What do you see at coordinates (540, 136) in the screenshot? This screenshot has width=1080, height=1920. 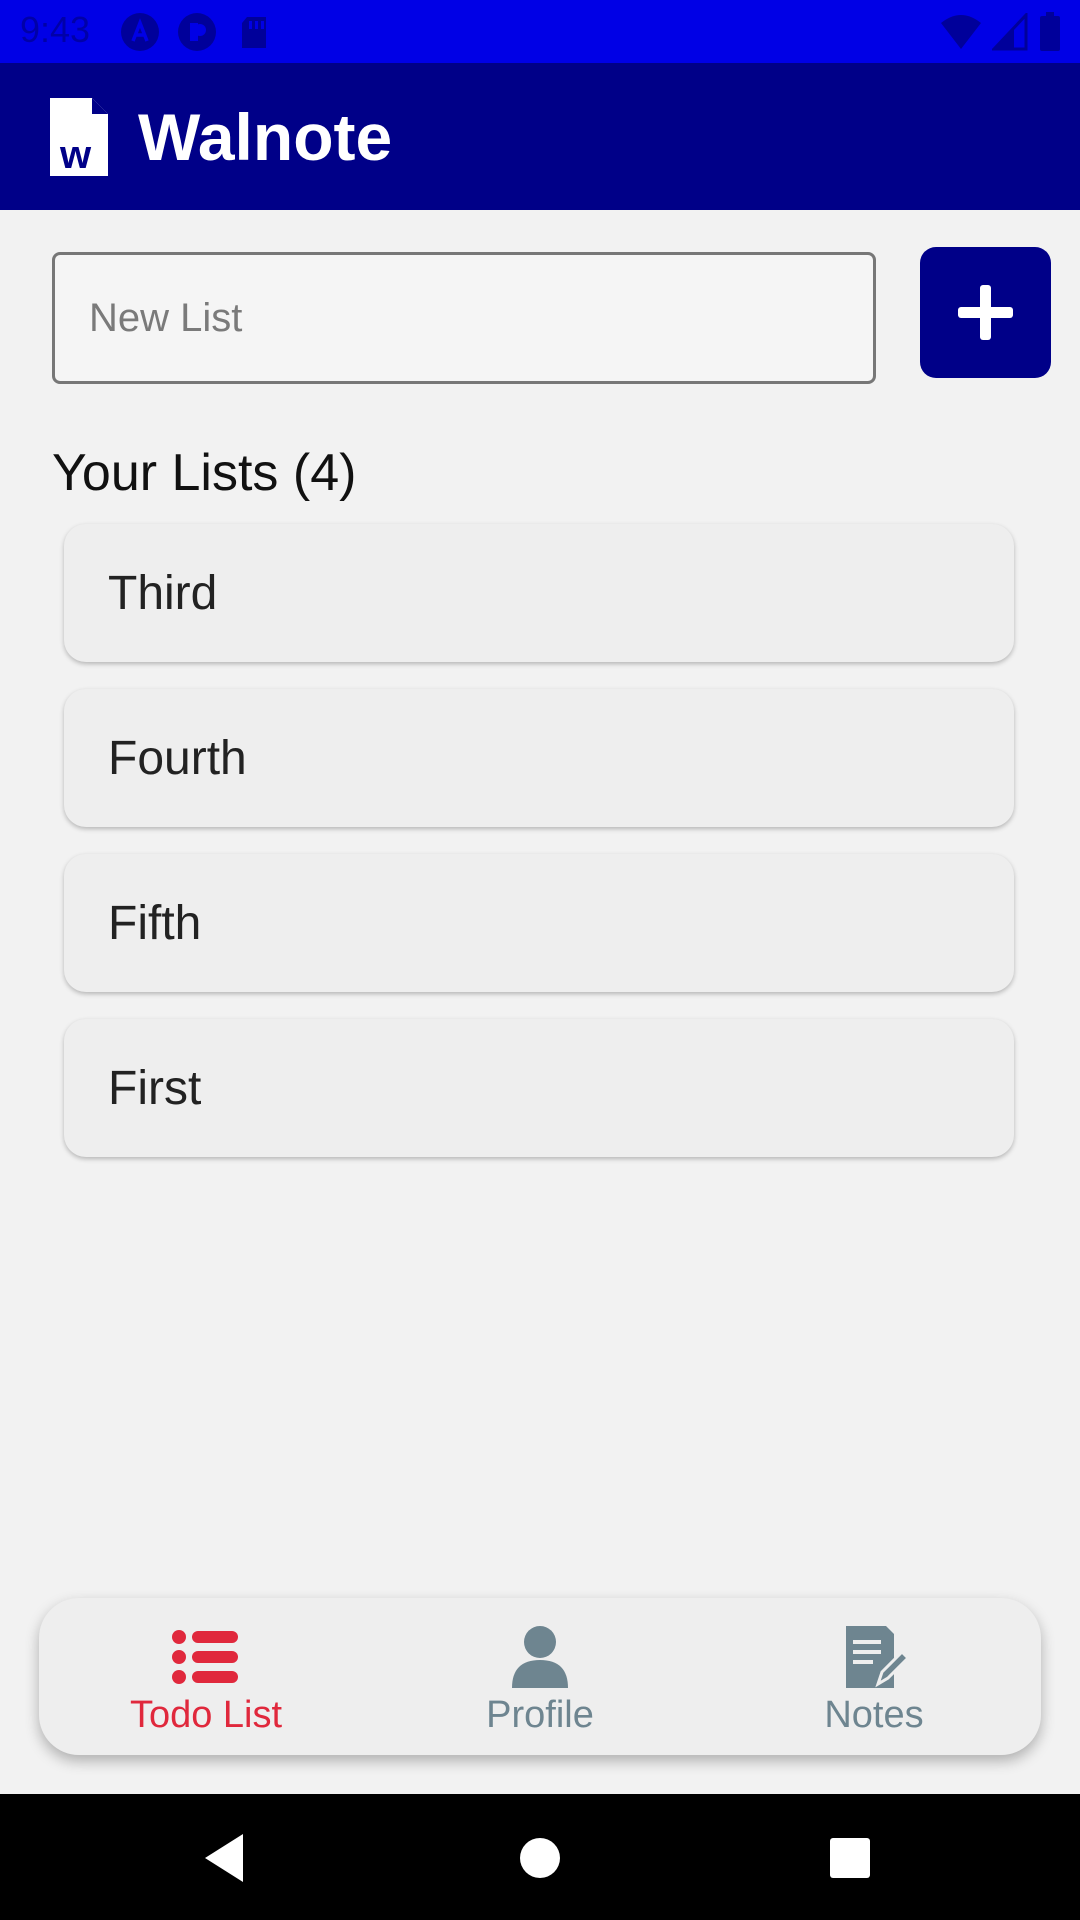 I see `app-bar: w Walnote` at bounding box center [540, 136].